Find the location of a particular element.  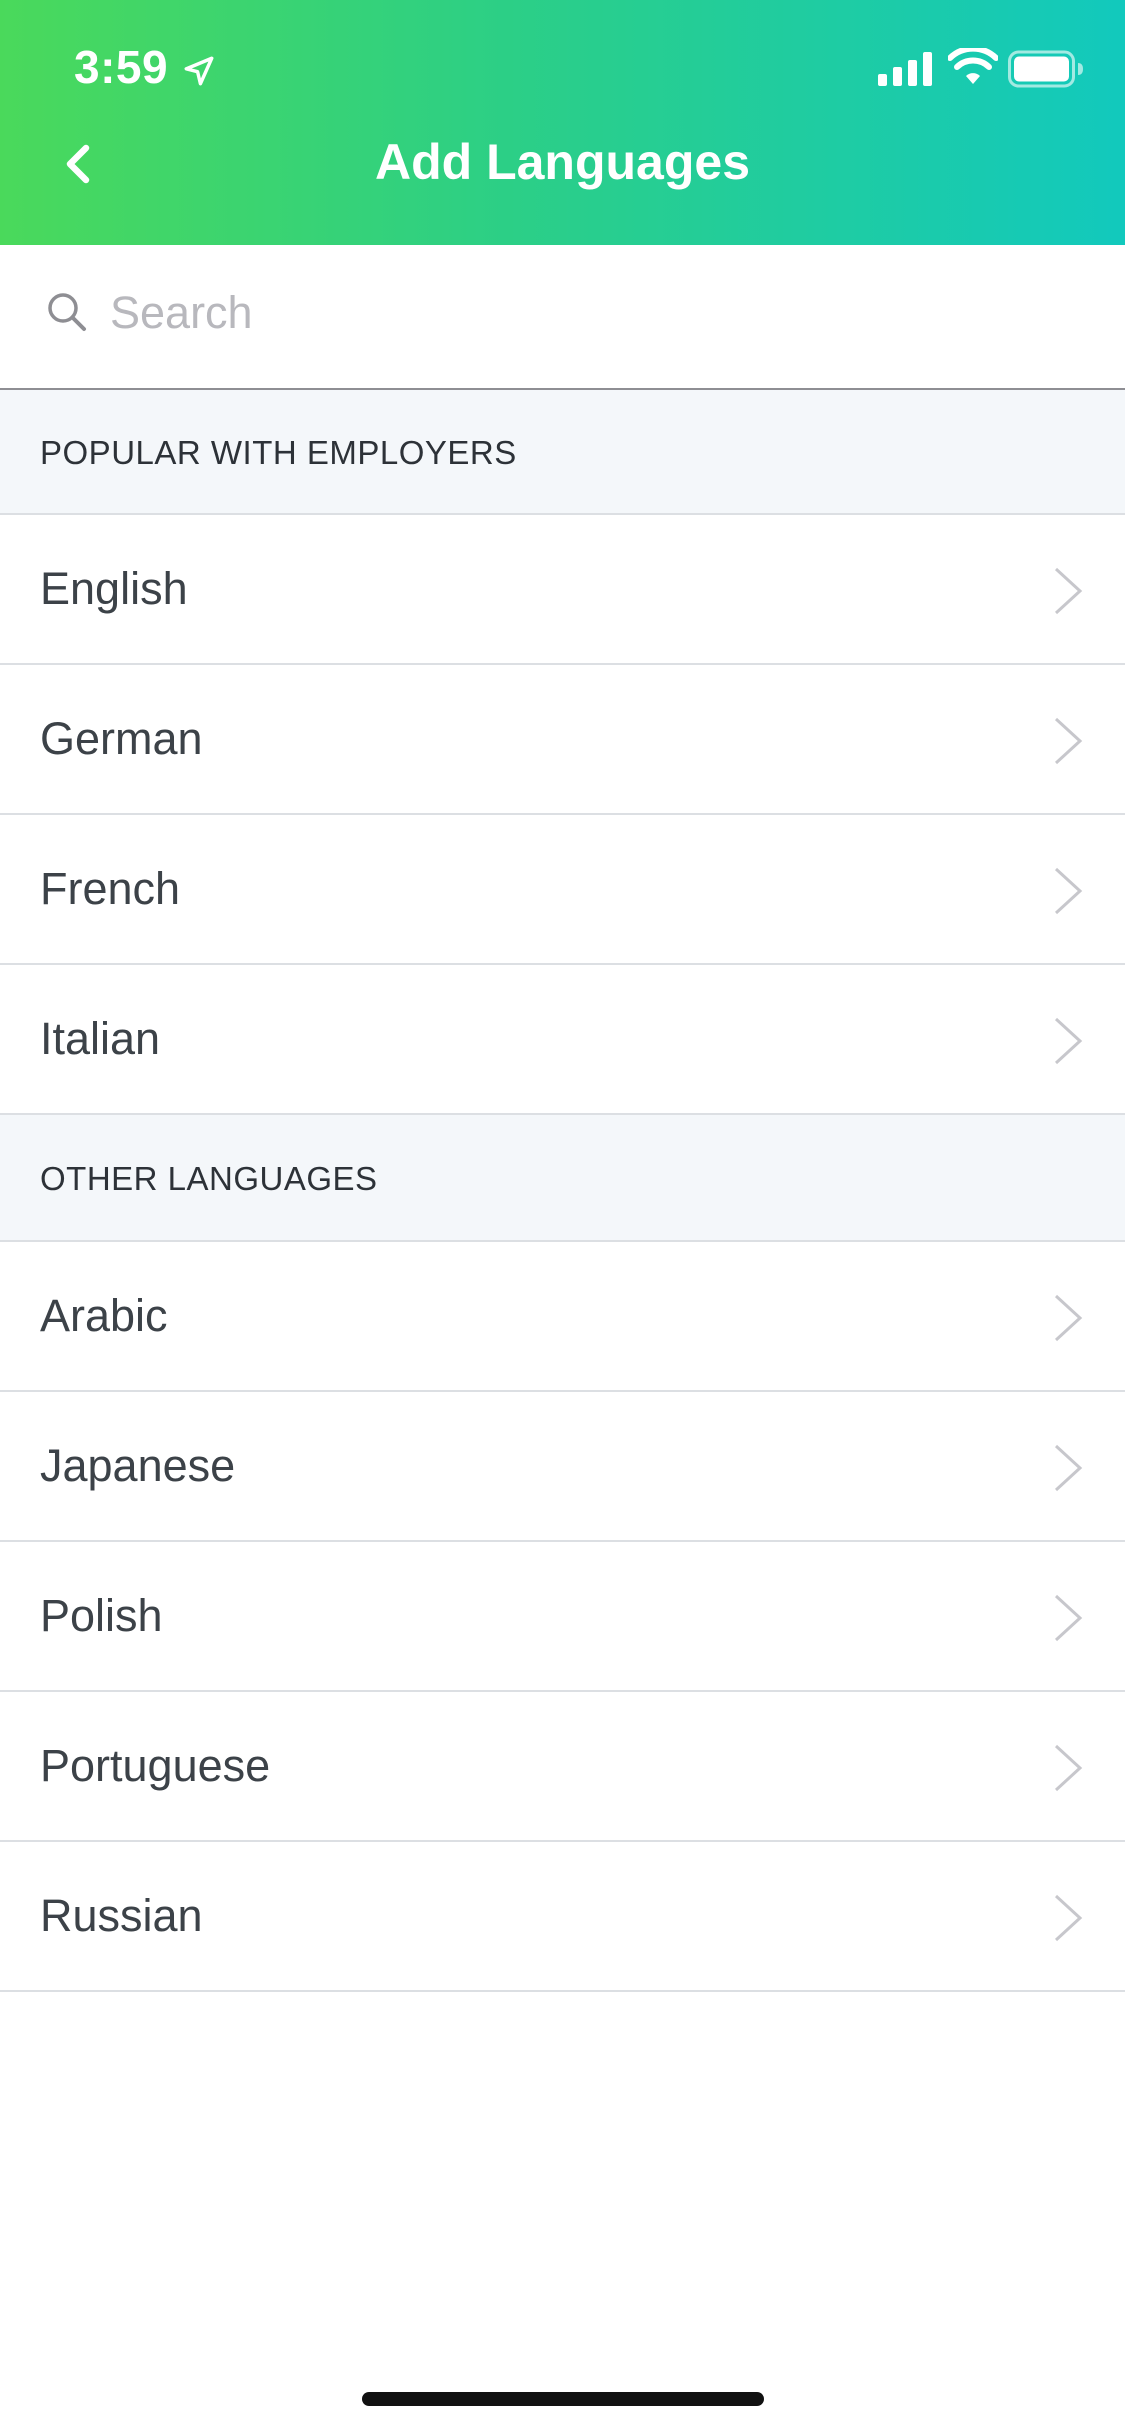

list-item-french: French is located at coordinates (562, 890).